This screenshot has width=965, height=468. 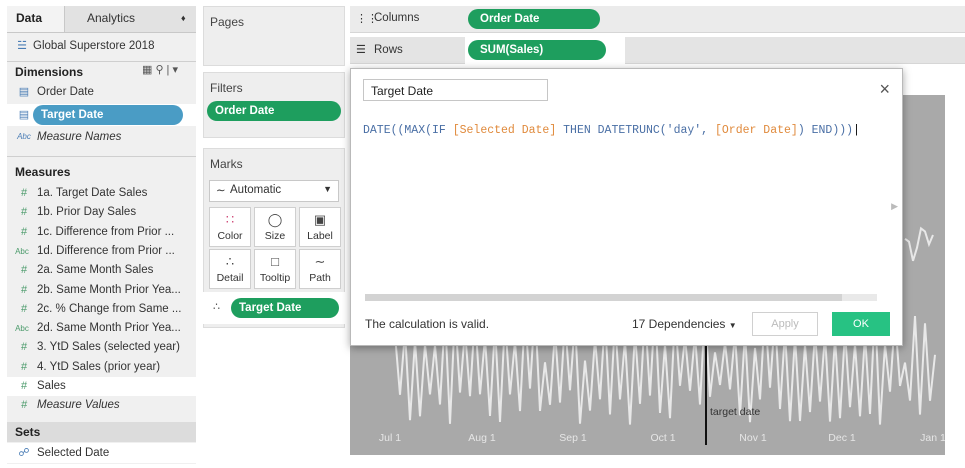 What do you see at coordinates (285, 308) in the screenshot?
I see `detail-target-date-pill: Target Date` at bounding box center [285, 308].